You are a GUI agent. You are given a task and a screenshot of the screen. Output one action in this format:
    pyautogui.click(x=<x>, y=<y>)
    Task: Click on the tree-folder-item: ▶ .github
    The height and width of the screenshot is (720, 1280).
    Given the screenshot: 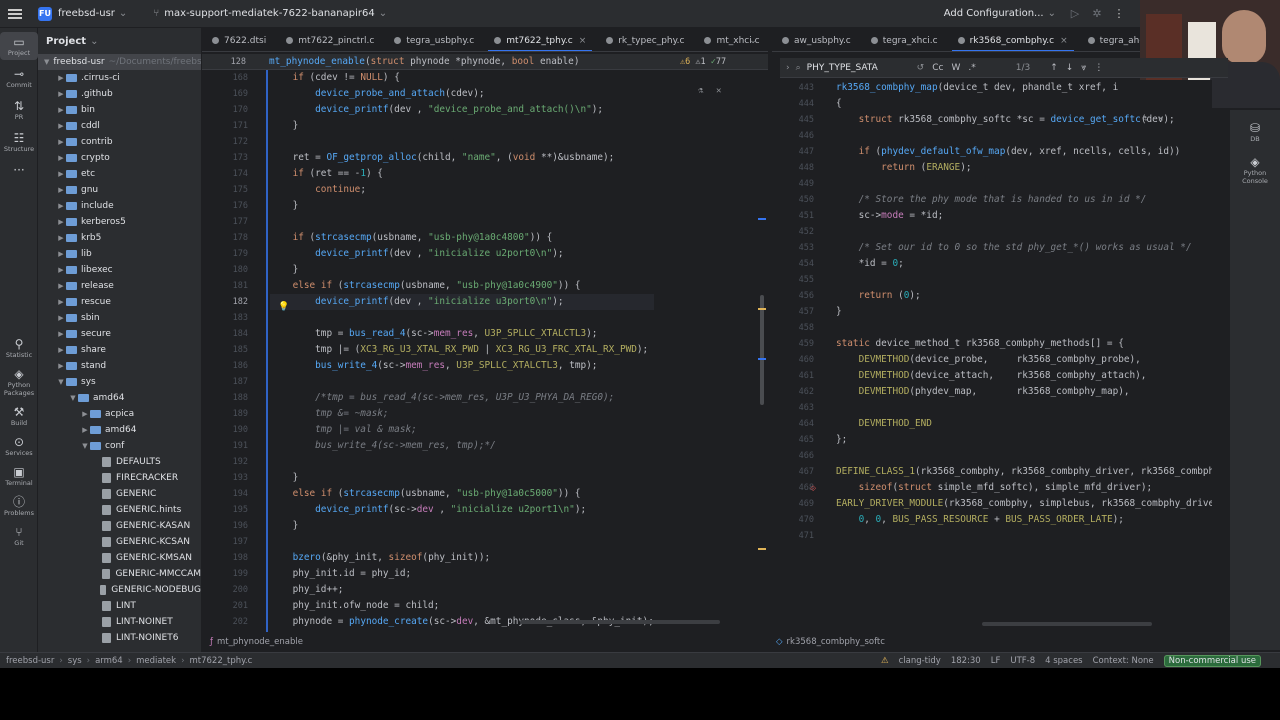 What is the action you would take?
    pyautogui.click(x=119, y=94)
    